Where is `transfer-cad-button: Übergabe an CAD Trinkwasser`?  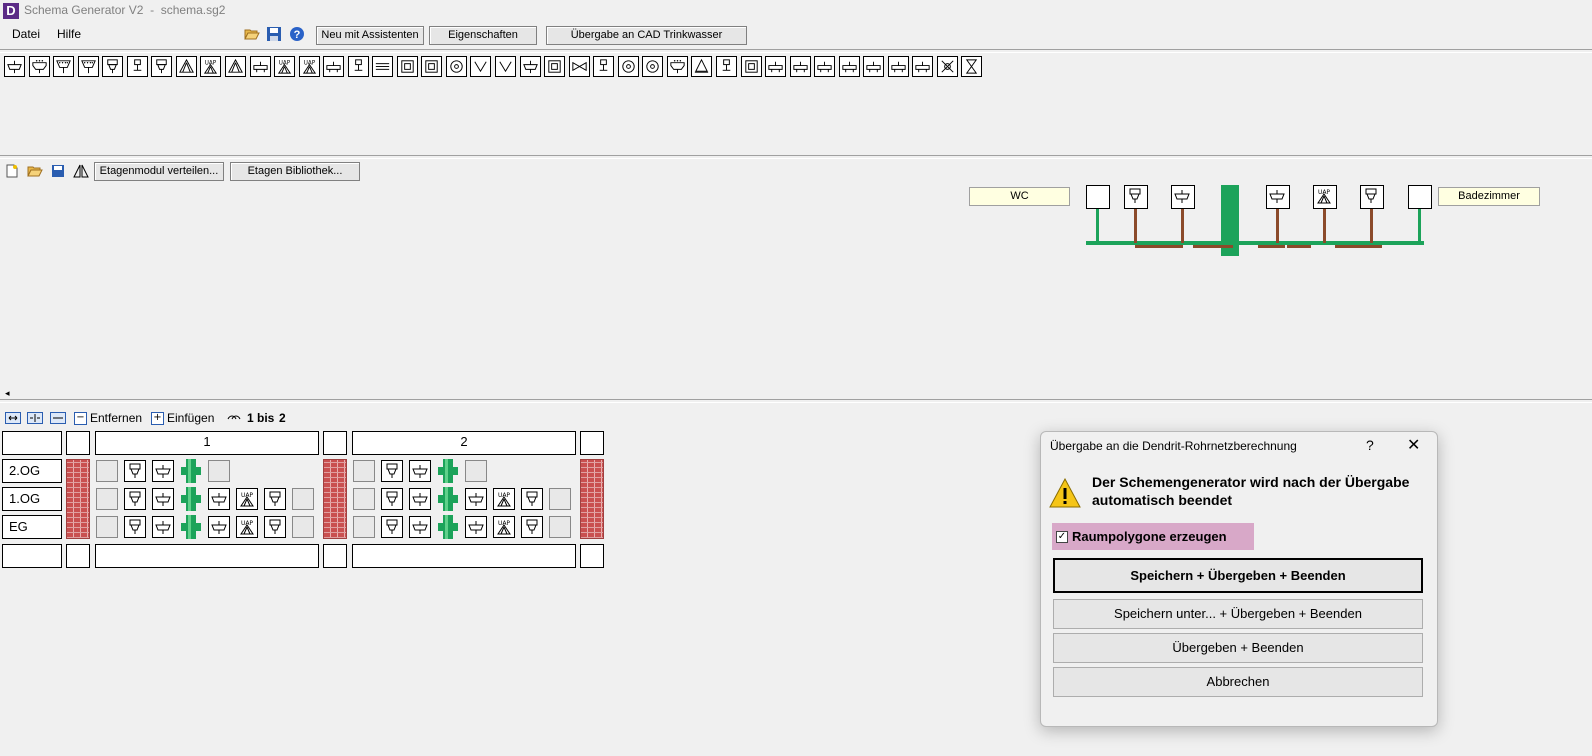
transfer-cad-button: Übergabe an CAD Trinkwasser is located at coordinates (646, 35).